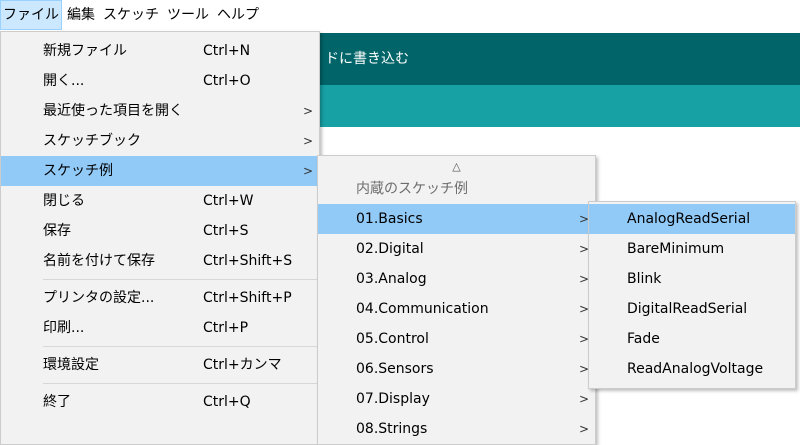  Describe the element at coordinates (391, 279) in the screenshot. I see `menu-item-label: 03.Analog` at that location.